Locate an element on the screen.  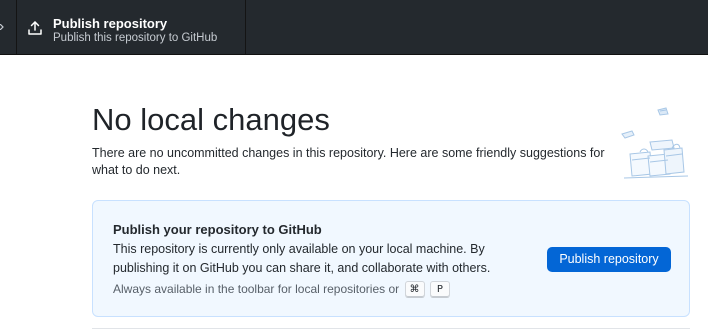
toolbar-previous-section is located at coordinates (8, 27).